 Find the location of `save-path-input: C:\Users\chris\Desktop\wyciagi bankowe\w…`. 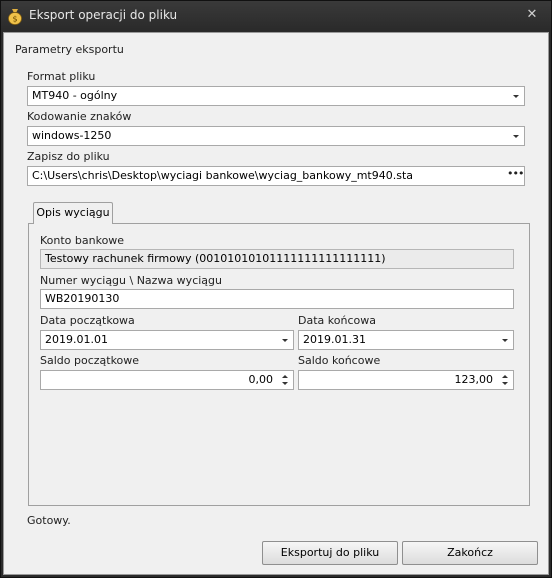

save-path-input: C:\Users\chris\Desktop\wyciagi bankowe\w… is located at coordinates (276, 176).